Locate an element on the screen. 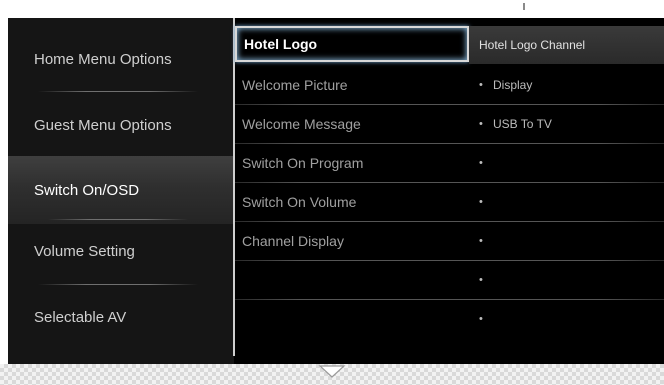  left-menu-item-home-menu-options: Home Menu Options is located at coordinates (121, 59).